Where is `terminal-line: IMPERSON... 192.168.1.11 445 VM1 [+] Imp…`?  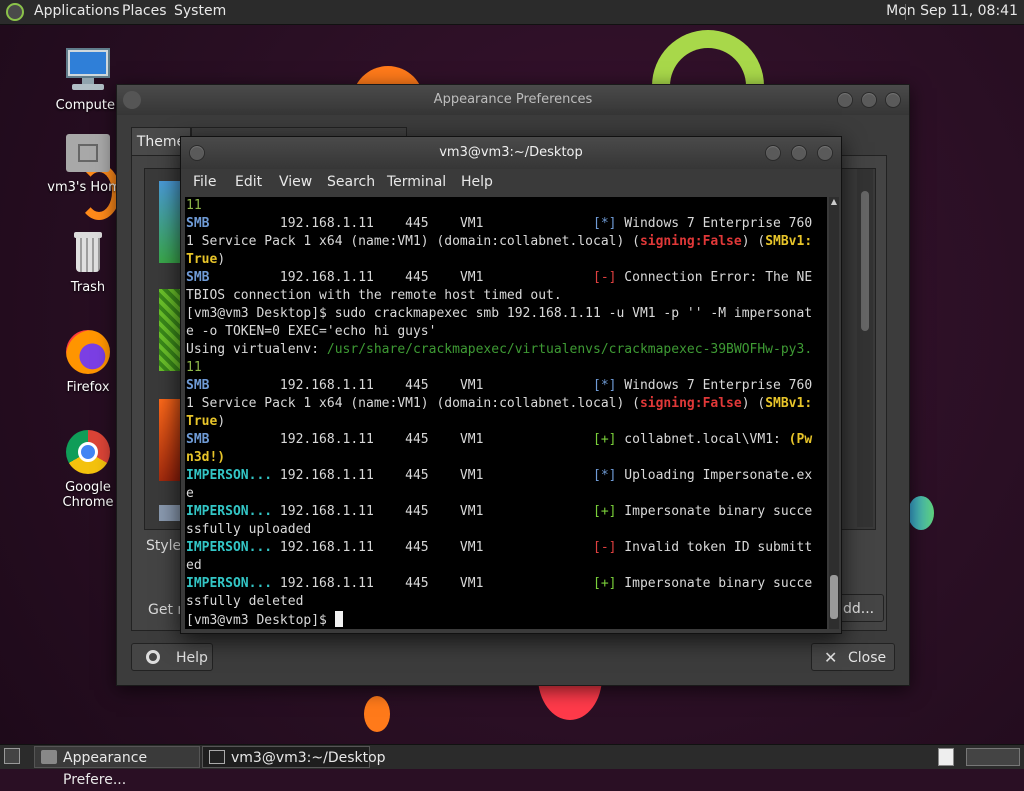
terminal-line: IMPERSON... 192.168.1.11 445 VM1 [+] Imp… is located at coordinates (499, 584).